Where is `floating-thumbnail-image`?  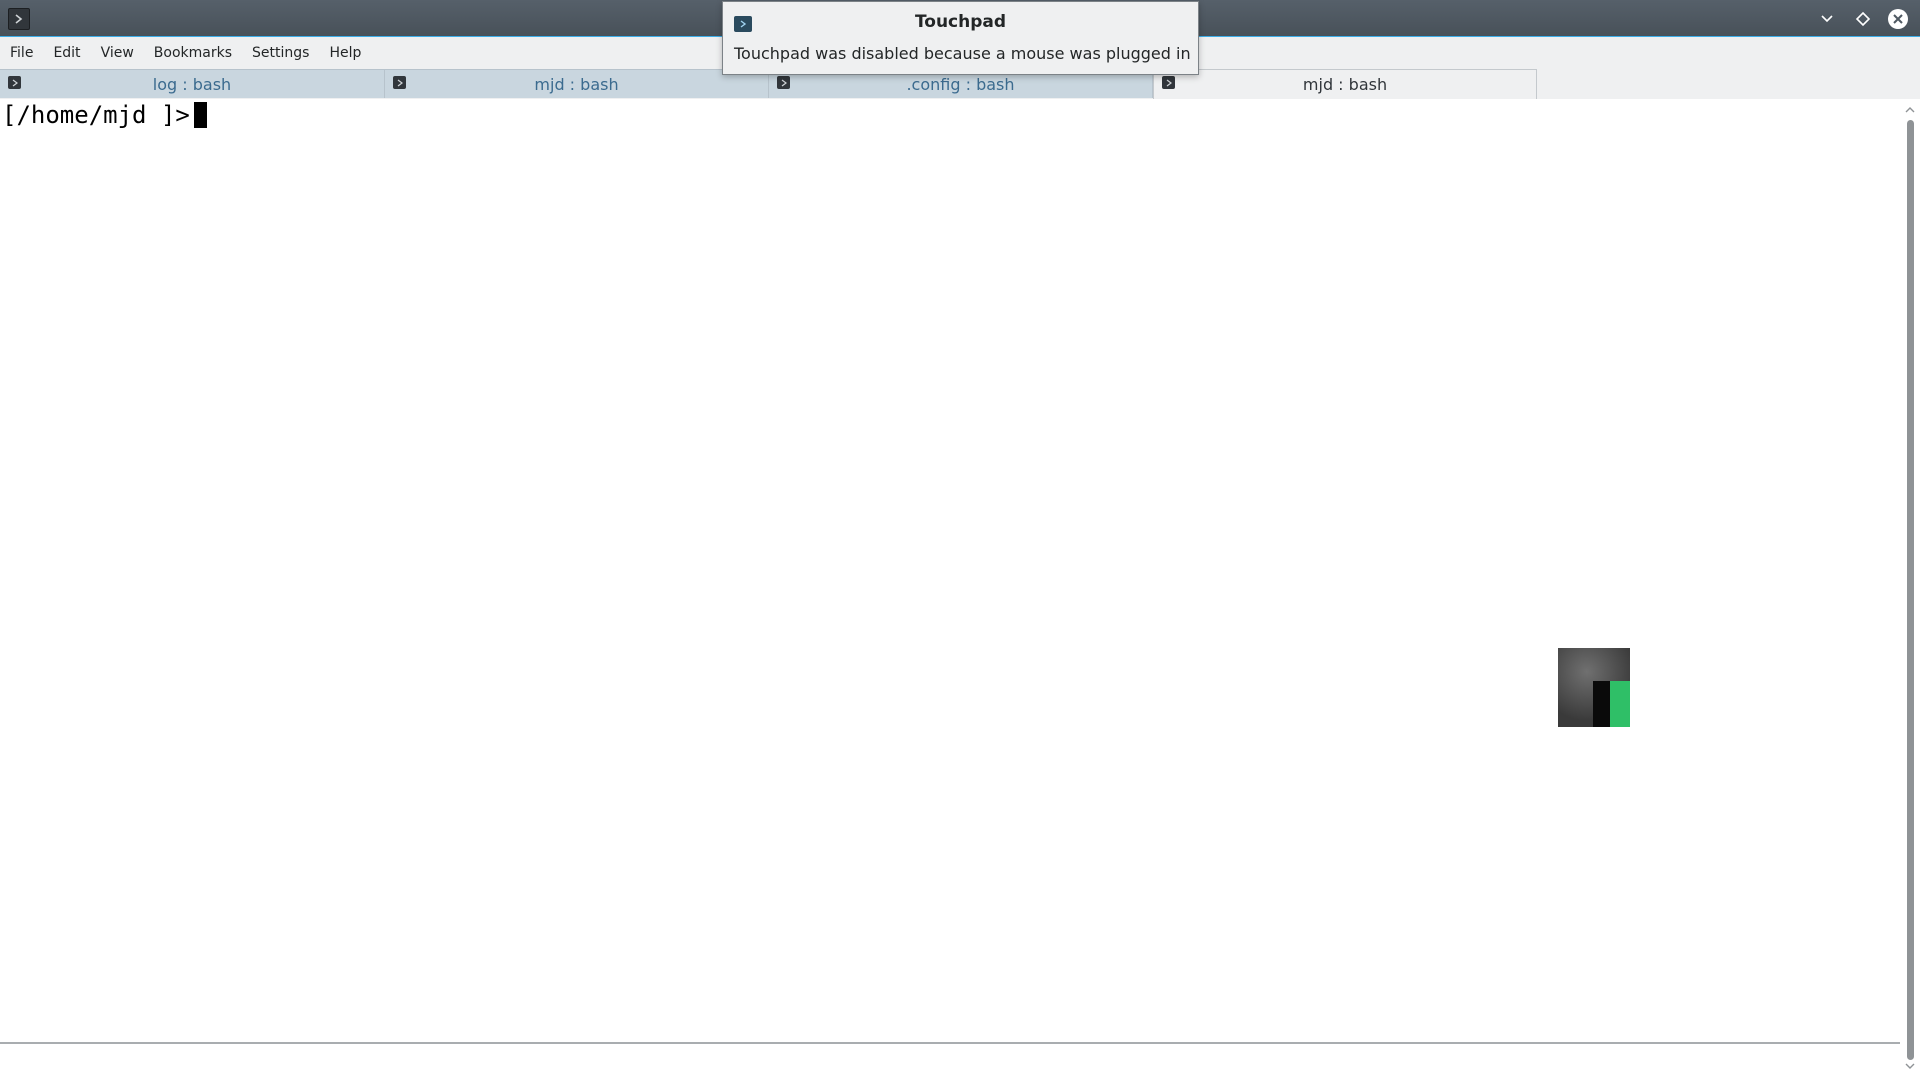
floating-thumbnail-image is located at coordinates (1594, 687).